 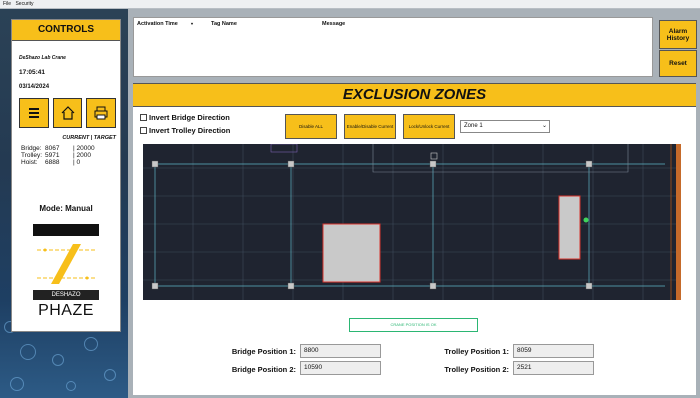 I want to click on current-date: 03/14/2024, so click(x=34, y=87).